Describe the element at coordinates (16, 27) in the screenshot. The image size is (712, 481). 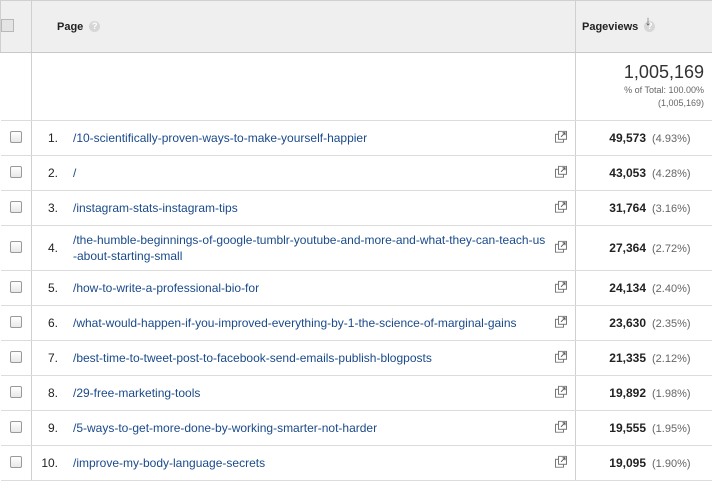
I see `select-all-checkbox-cell` at that location.